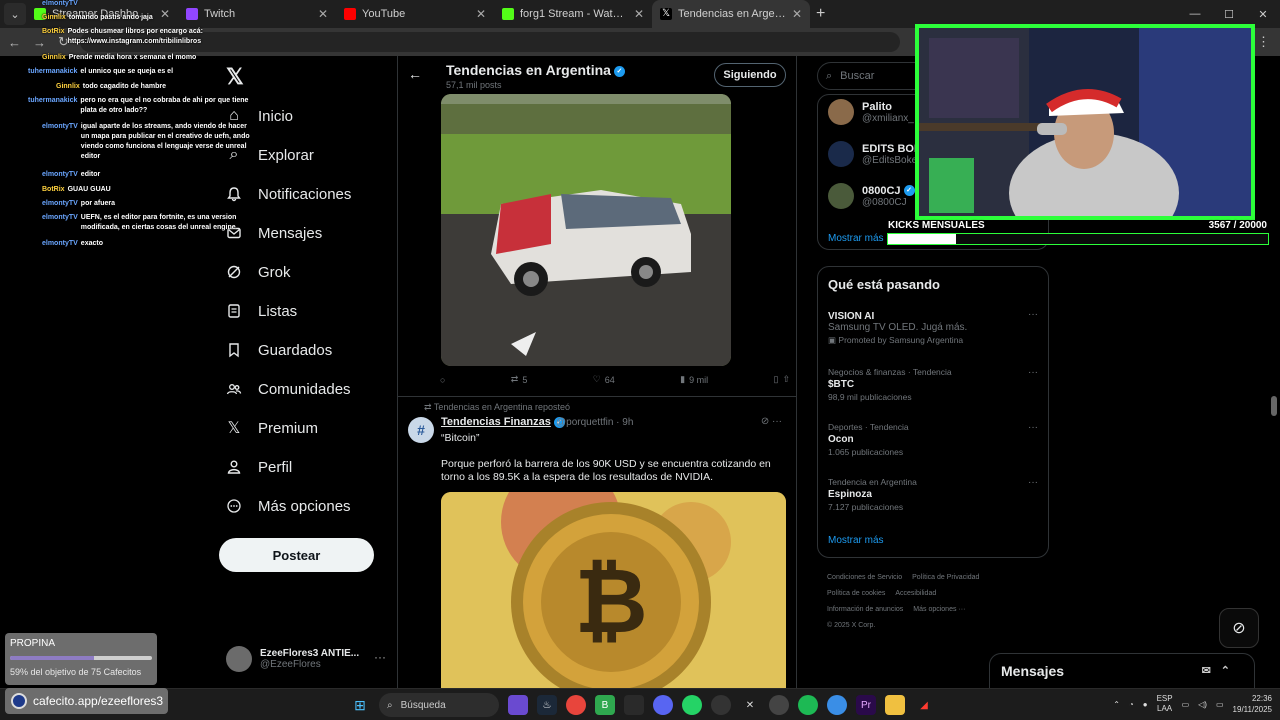 The width and height of the screenshot is (1280, 720). I want to click on nav-label: Guardados, so click(295, 350).